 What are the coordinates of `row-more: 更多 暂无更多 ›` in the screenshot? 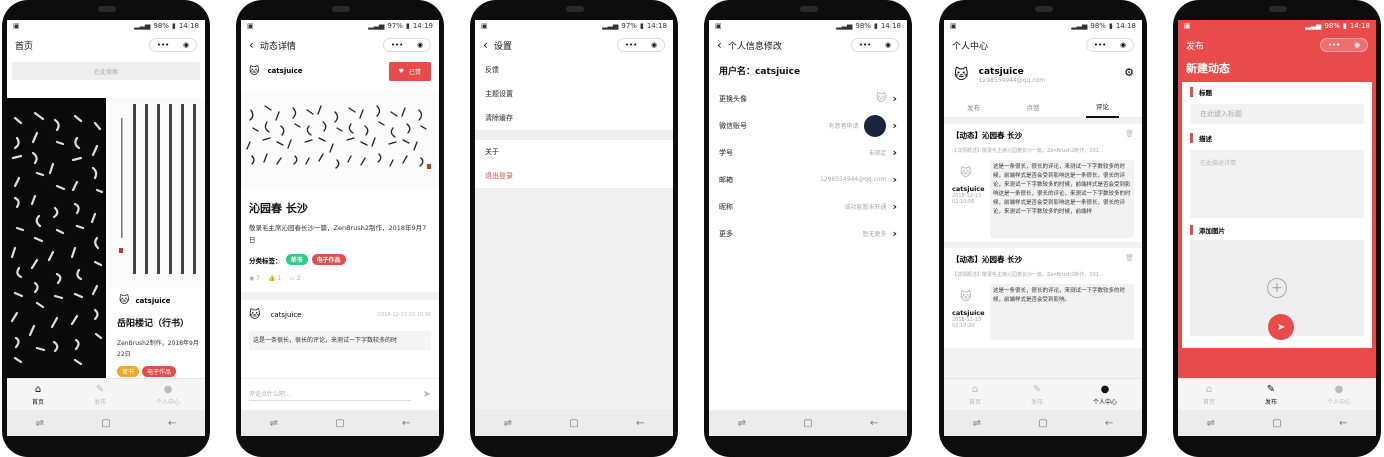 It's located at (808, 233).